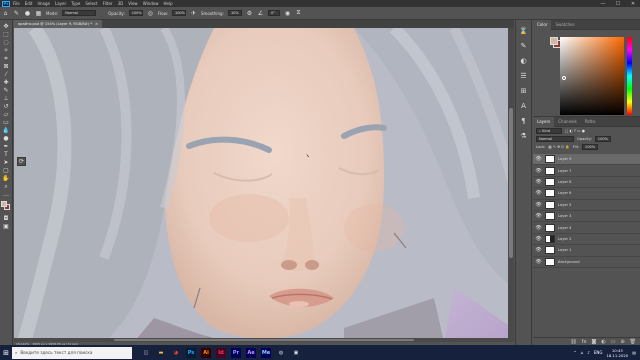  What do you see at coordinates (523, 105) in the screenshot?
I see `character-panel-icon: A` at bounding box center [523, 105].